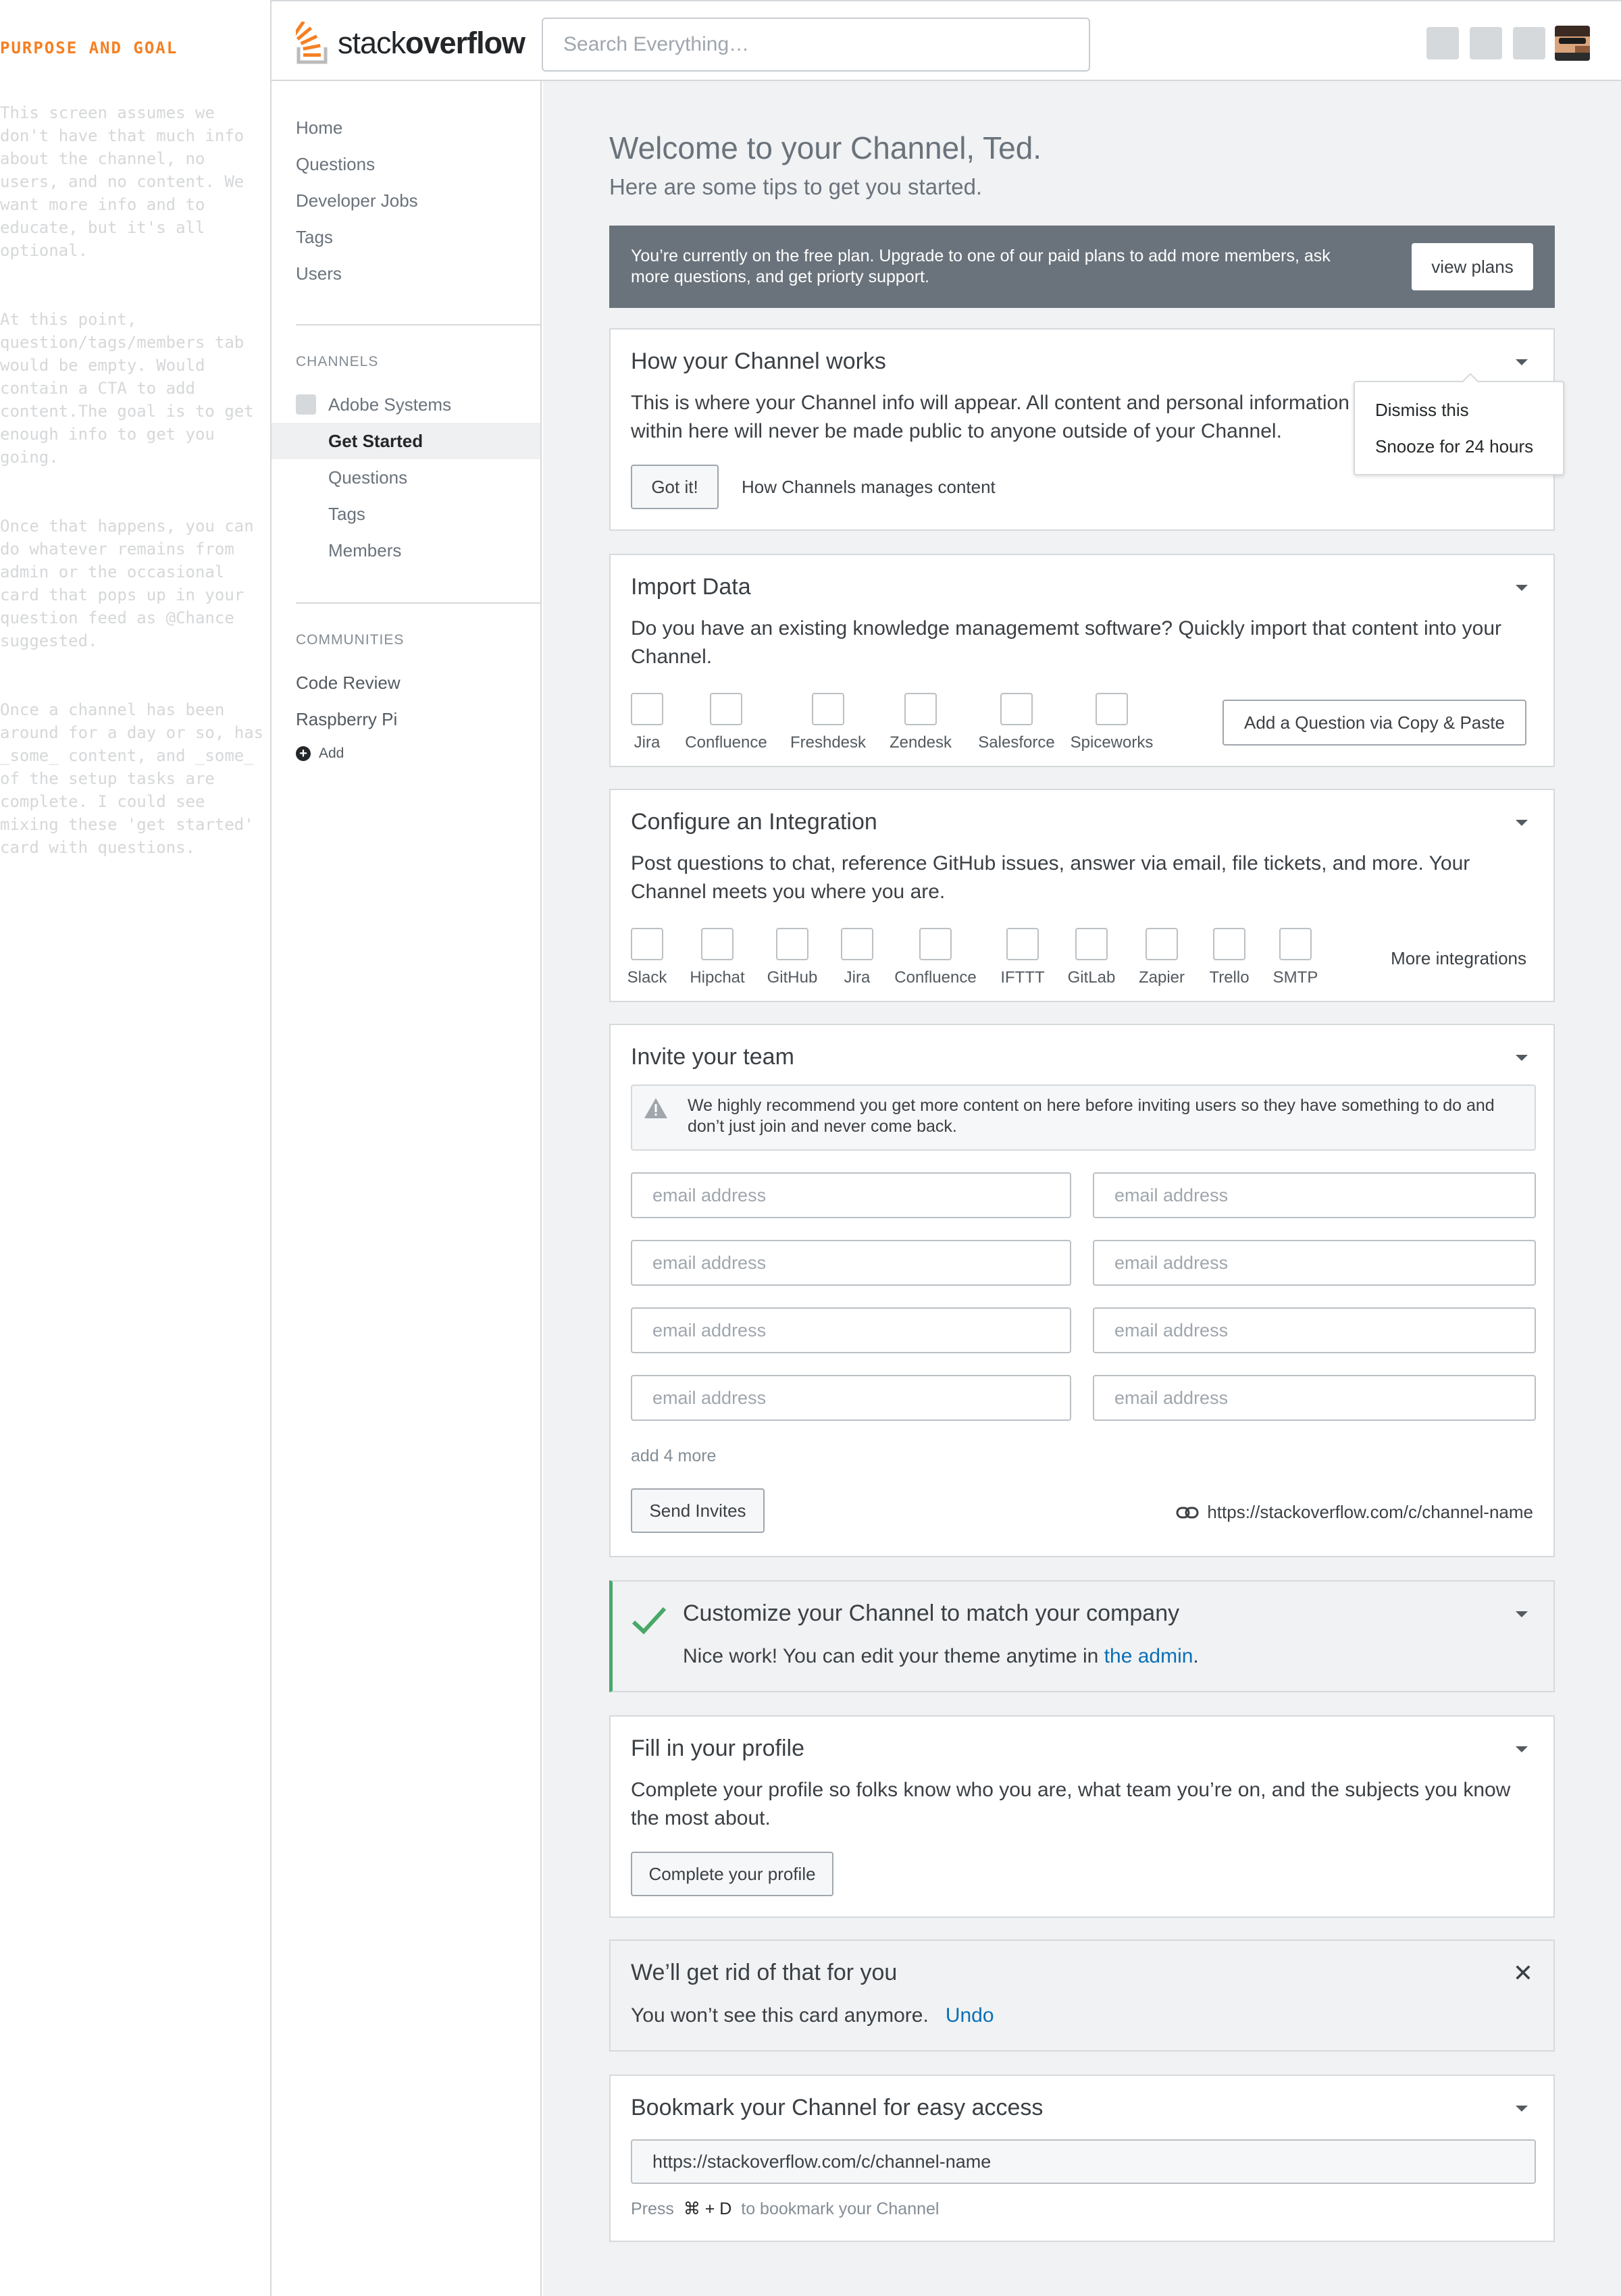 Image resolution: width=1621 pixels, height=2296 pixels. I want to click on hipchat-icon, so click(717, 944).